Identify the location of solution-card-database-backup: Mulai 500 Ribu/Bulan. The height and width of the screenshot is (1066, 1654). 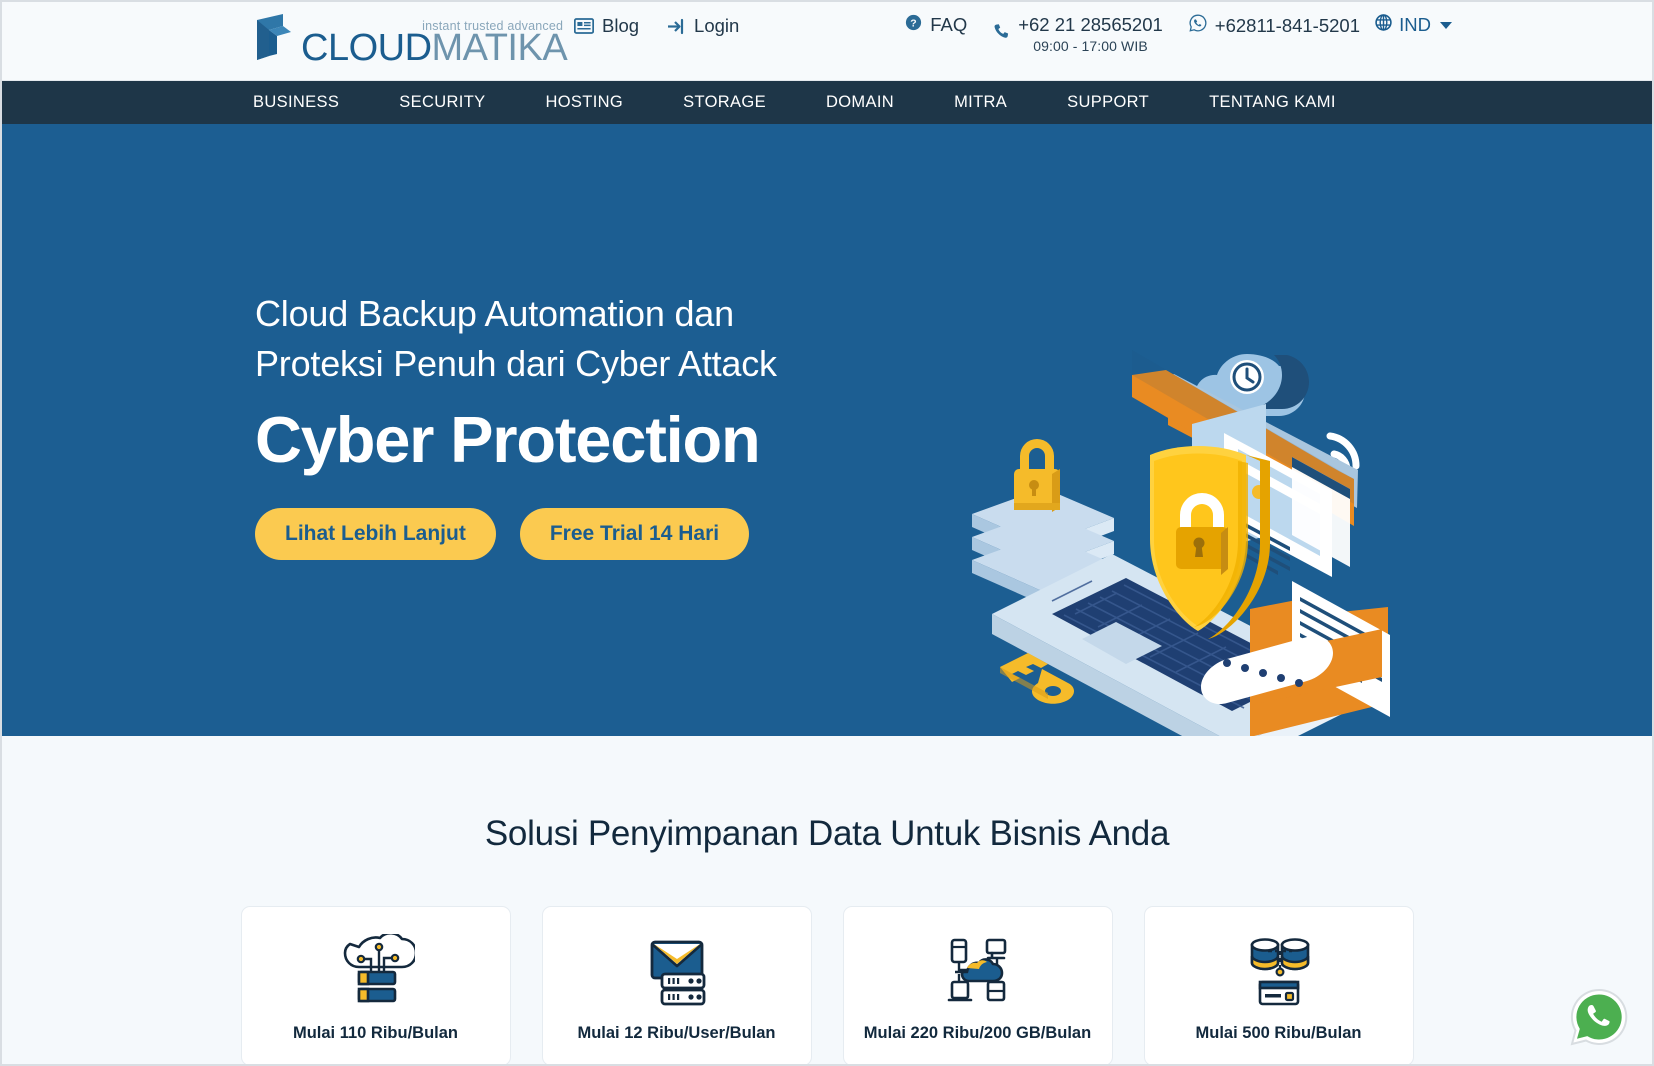
(1278, 985).